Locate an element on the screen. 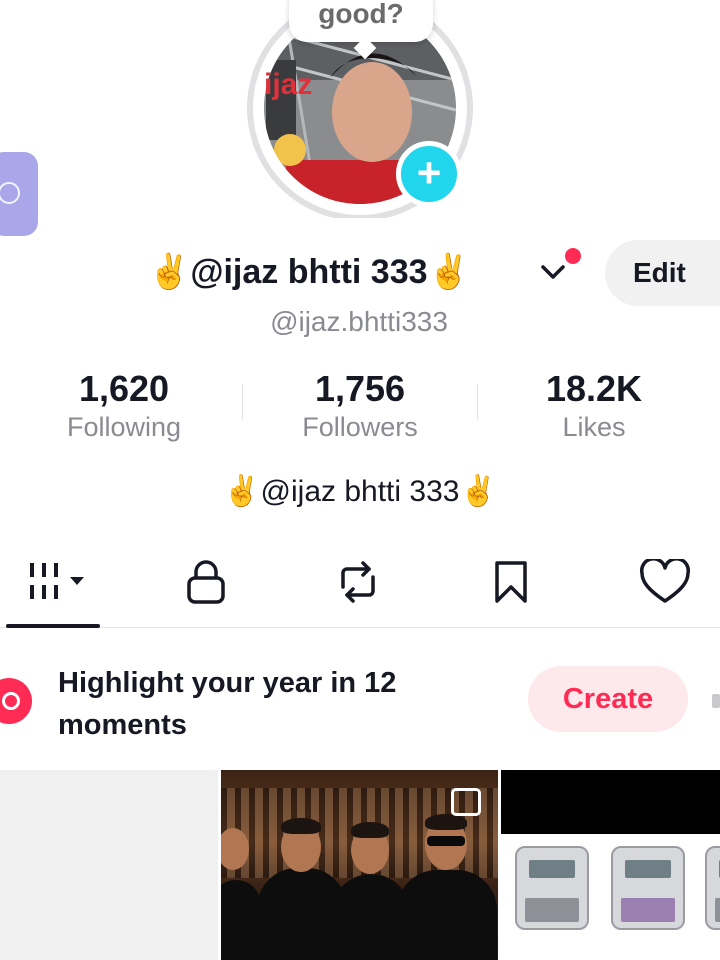 The width and height of the screenshot is (720, 960). lock-icon is located at coordinates (206, 582).